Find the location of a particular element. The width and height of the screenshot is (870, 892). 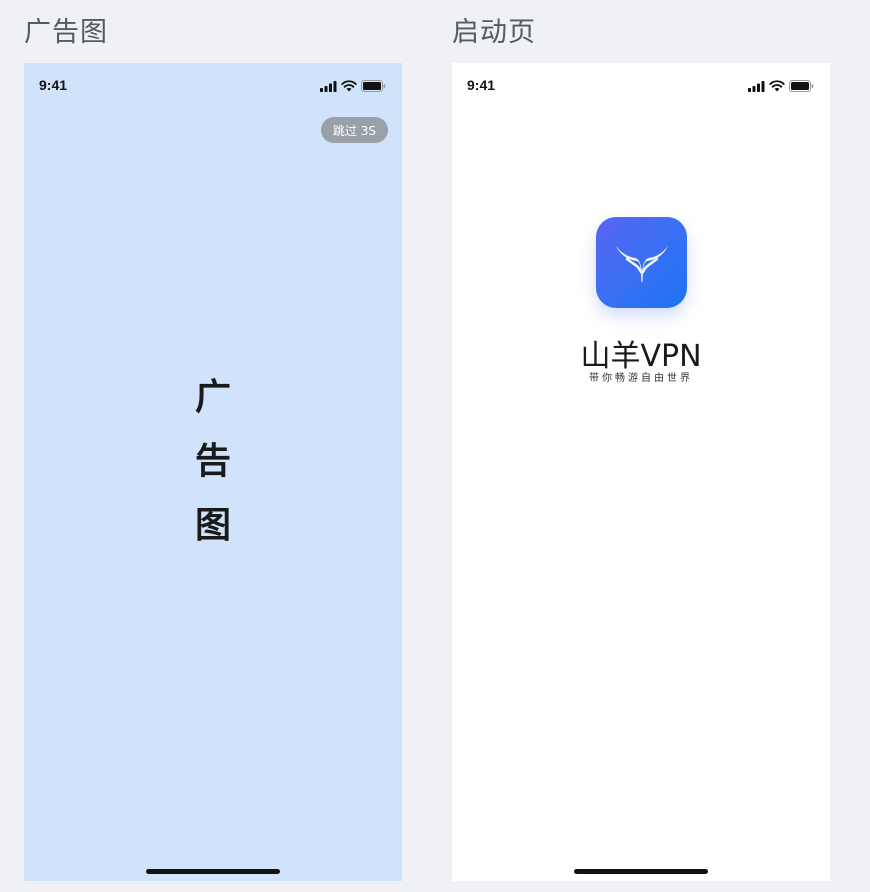

app-logo is located at coordinates (641, 262).